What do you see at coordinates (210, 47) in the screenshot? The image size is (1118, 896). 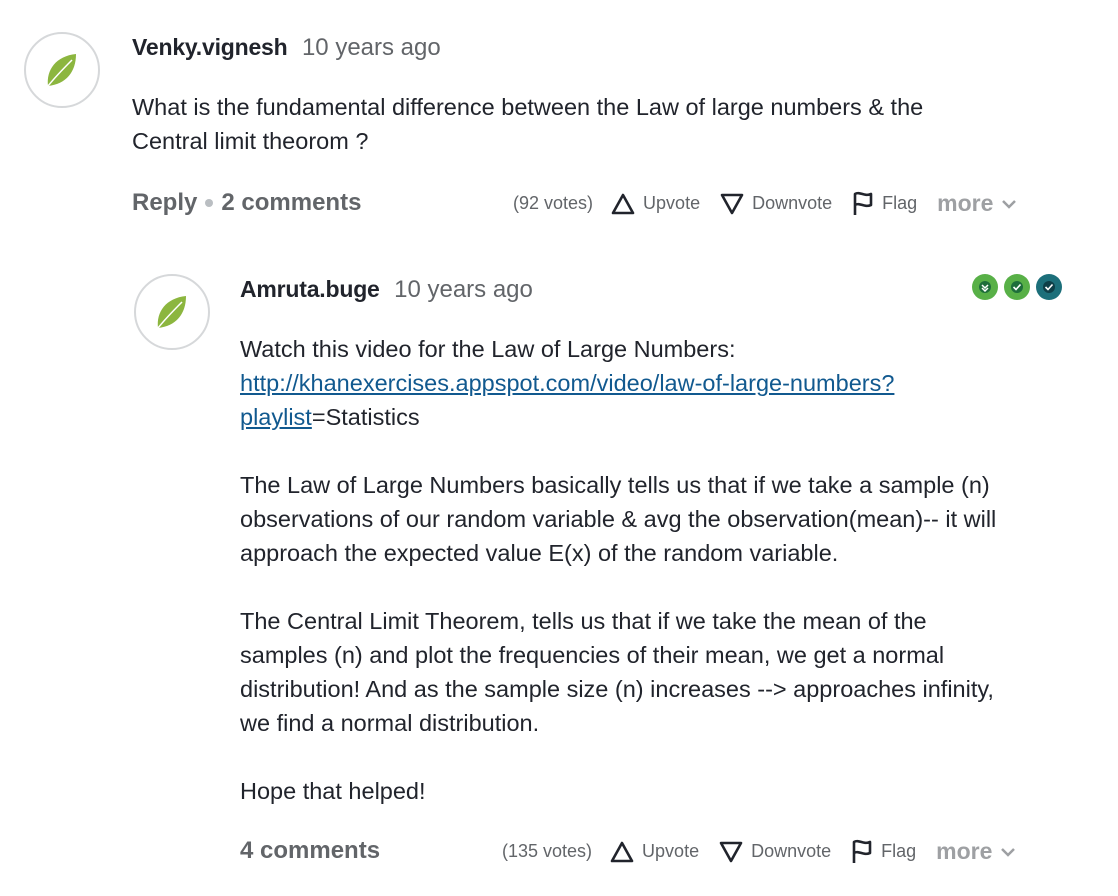 I see `author-name: Venky.vignesh` at bounding box center [210, 47].